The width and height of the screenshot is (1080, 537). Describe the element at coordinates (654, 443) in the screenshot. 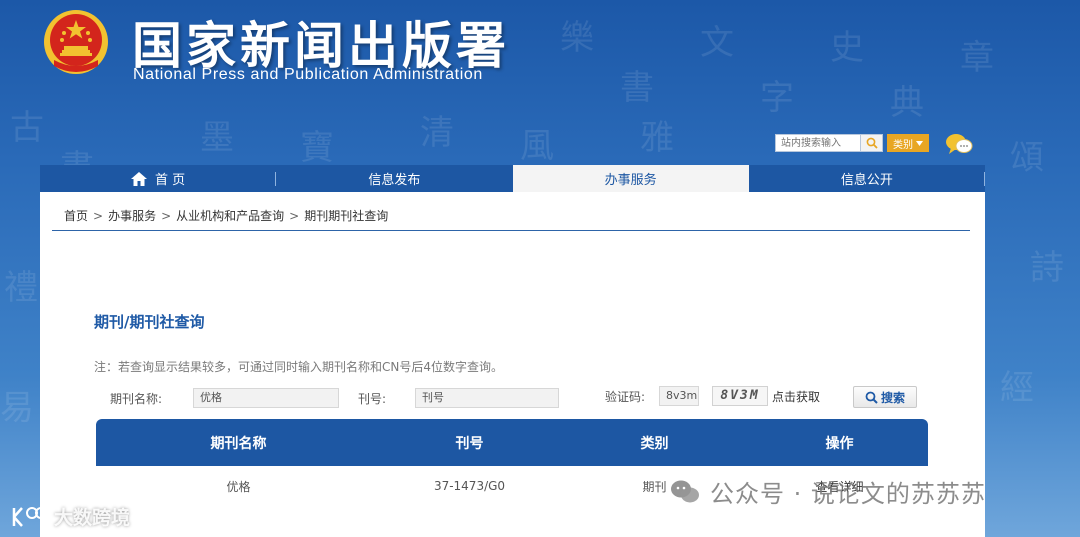

I see `column-header-type: 类别` at that location.